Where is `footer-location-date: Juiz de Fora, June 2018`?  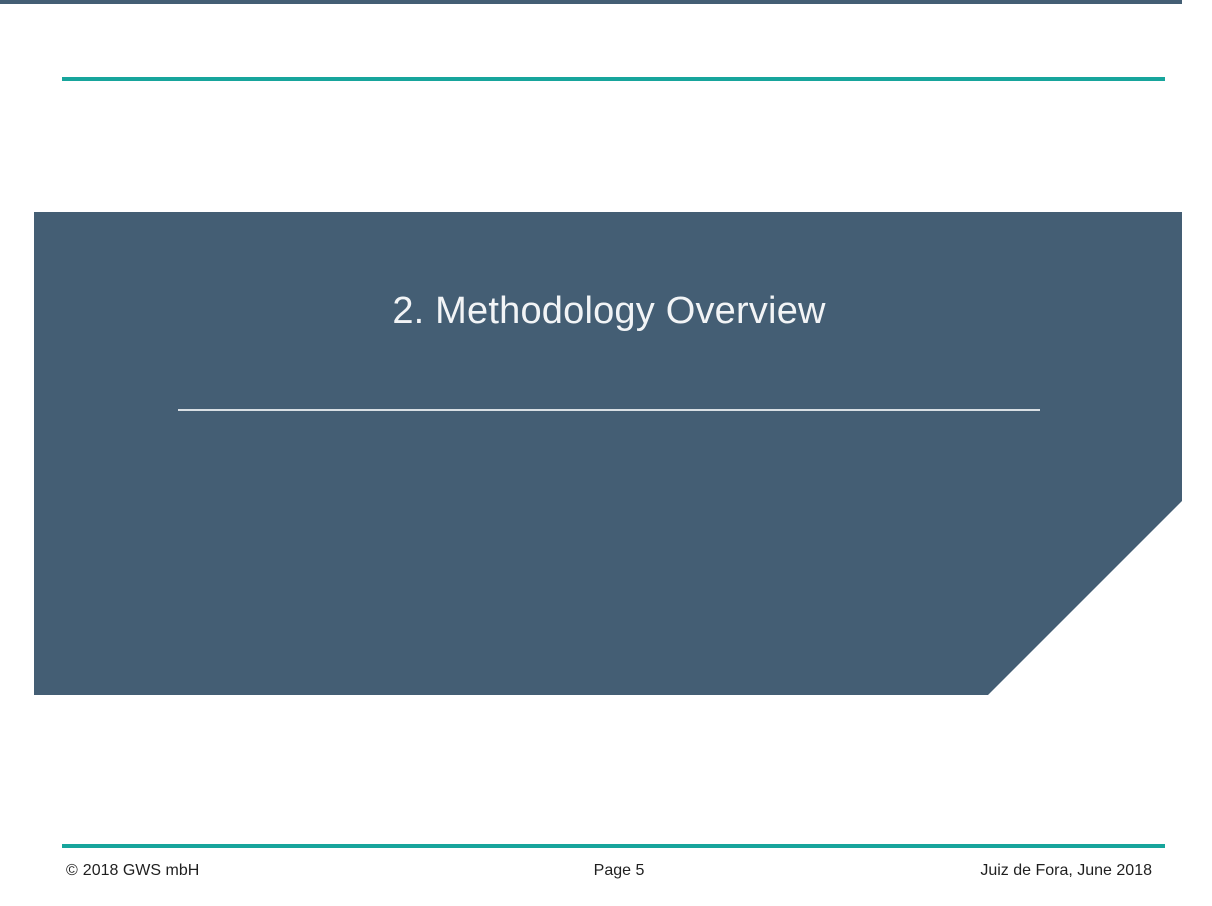 footer-location-date: Juiz de Fora, June 2018 is located at coordinates (1066, 870).